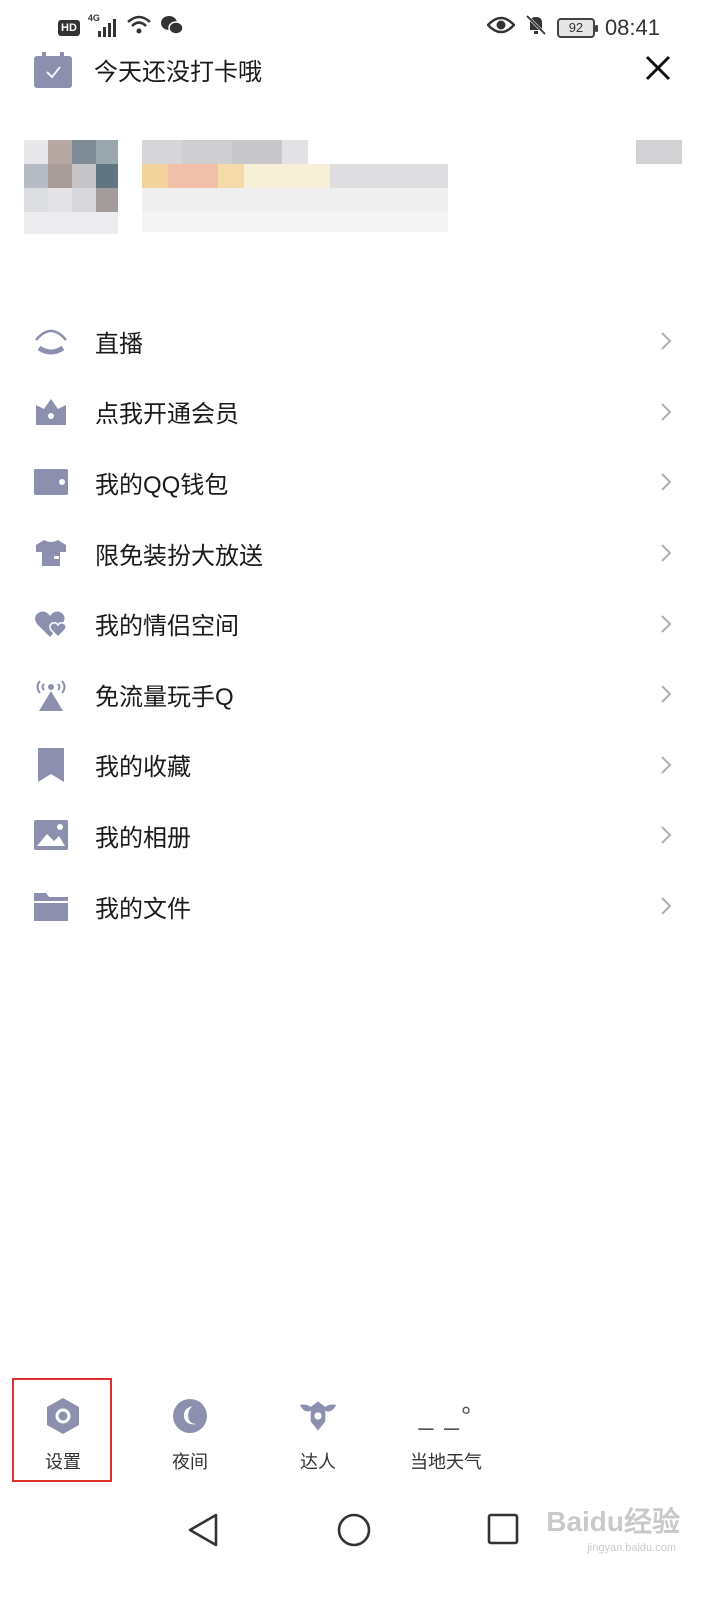  Describe the element at coordinates (360, 68) in the screenshot. I see `checkin-row: 今天还没打卡哦` at that location.